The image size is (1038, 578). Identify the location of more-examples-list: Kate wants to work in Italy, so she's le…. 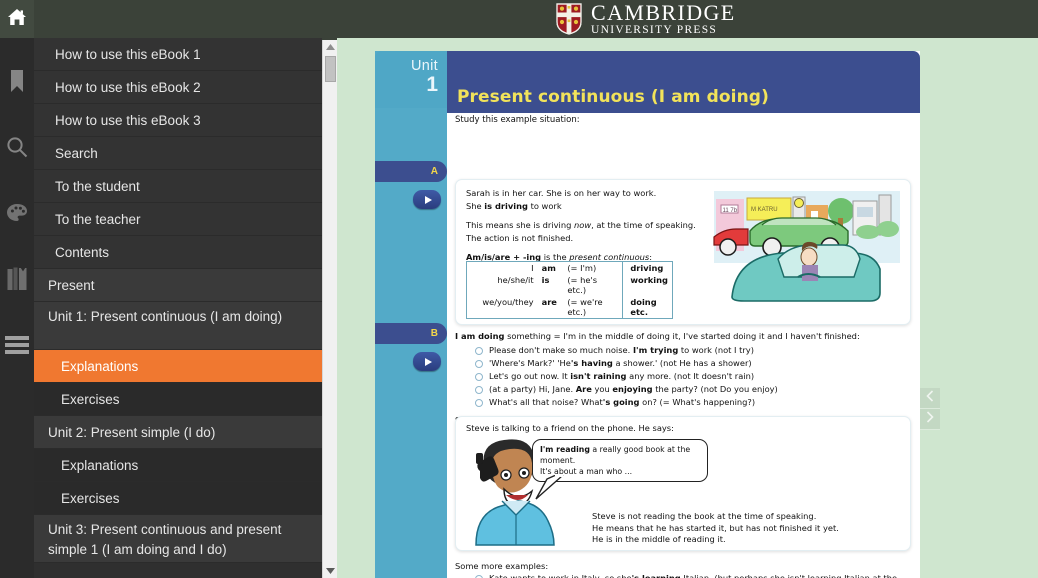
(685, 575).